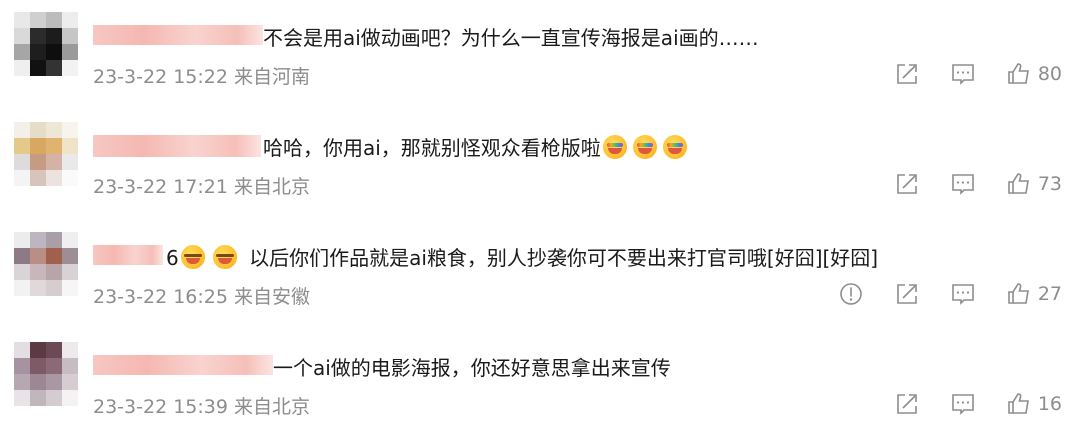 The width and height of the screenshot is (1080, 430). Describe the element at coordinates (272, 297) in the screenshot. I see `location: 来自安徽` at that location.